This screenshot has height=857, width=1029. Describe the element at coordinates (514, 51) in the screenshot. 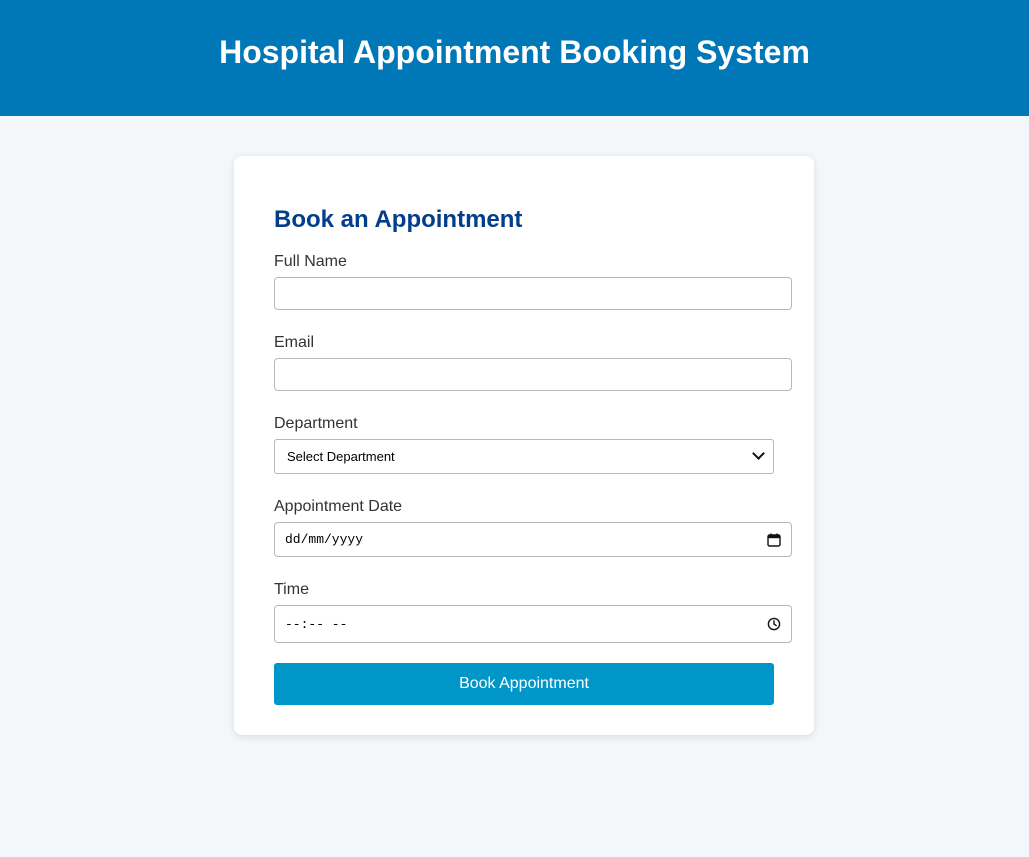

I see `page-title: Hospital Appointment Booking System` at that location.